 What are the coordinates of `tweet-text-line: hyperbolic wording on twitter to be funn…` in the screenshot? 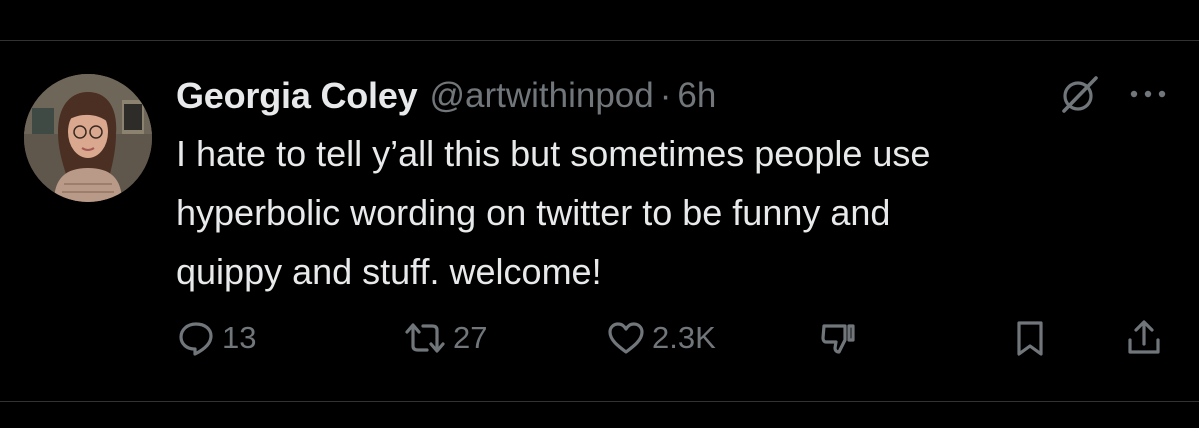 It's located at (533, 212).